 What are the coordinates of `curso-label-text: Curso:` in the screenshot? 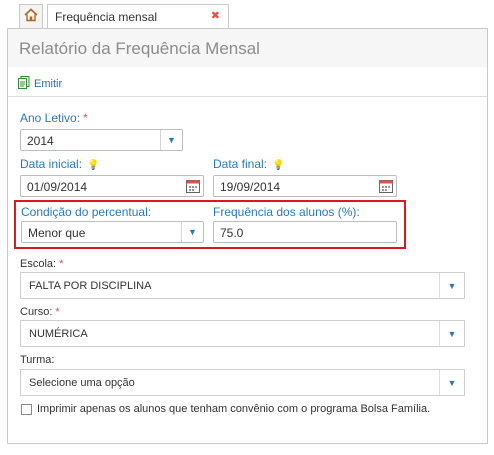 It's located at (36, 312).